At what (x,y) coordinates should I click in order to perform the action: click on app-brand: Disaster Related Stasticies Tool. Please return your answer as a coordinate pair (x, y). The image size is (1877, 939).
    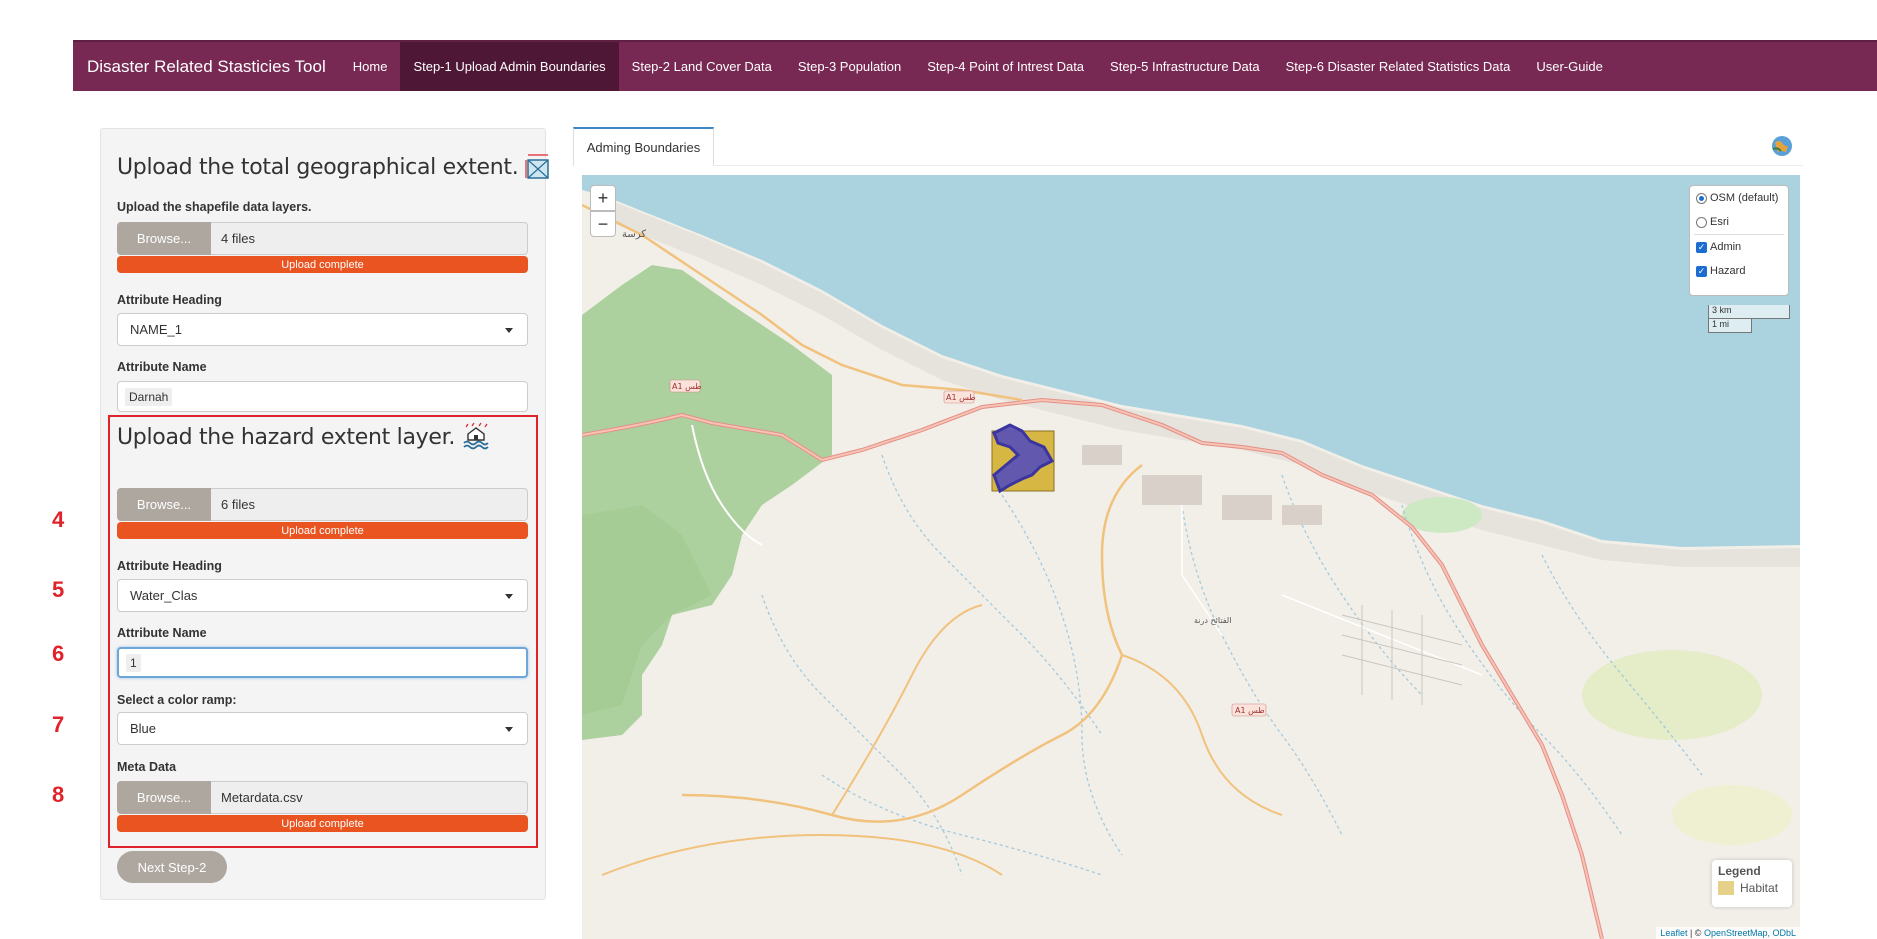
    Looking at the image, I should click on (206, 67).